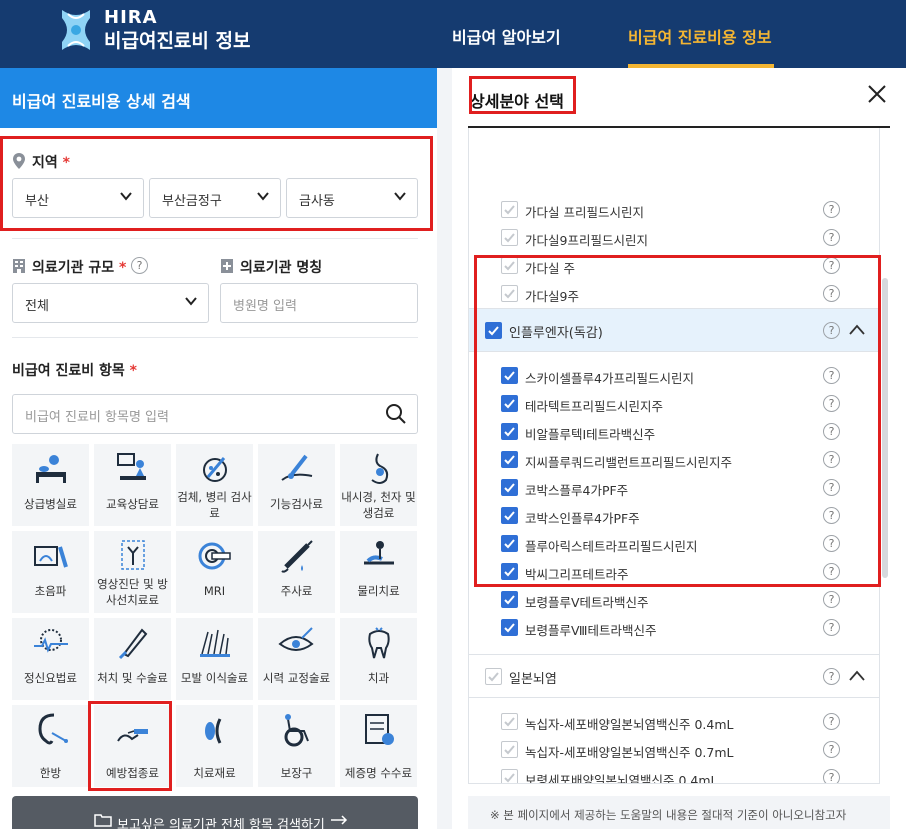 This screenshot has width=906, height=829. Describe the element at coordinates (50, 572) in the screenshot. I see `category-tile-ultrasound: 초음파` at that location.